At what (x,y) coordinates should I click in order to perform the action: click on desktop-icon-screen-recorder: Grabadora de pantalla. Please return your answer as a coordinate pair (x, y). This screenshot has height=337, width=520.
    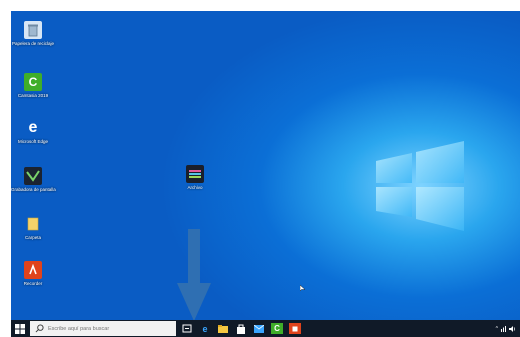
    Looking at the image, I should click on (33, 179).